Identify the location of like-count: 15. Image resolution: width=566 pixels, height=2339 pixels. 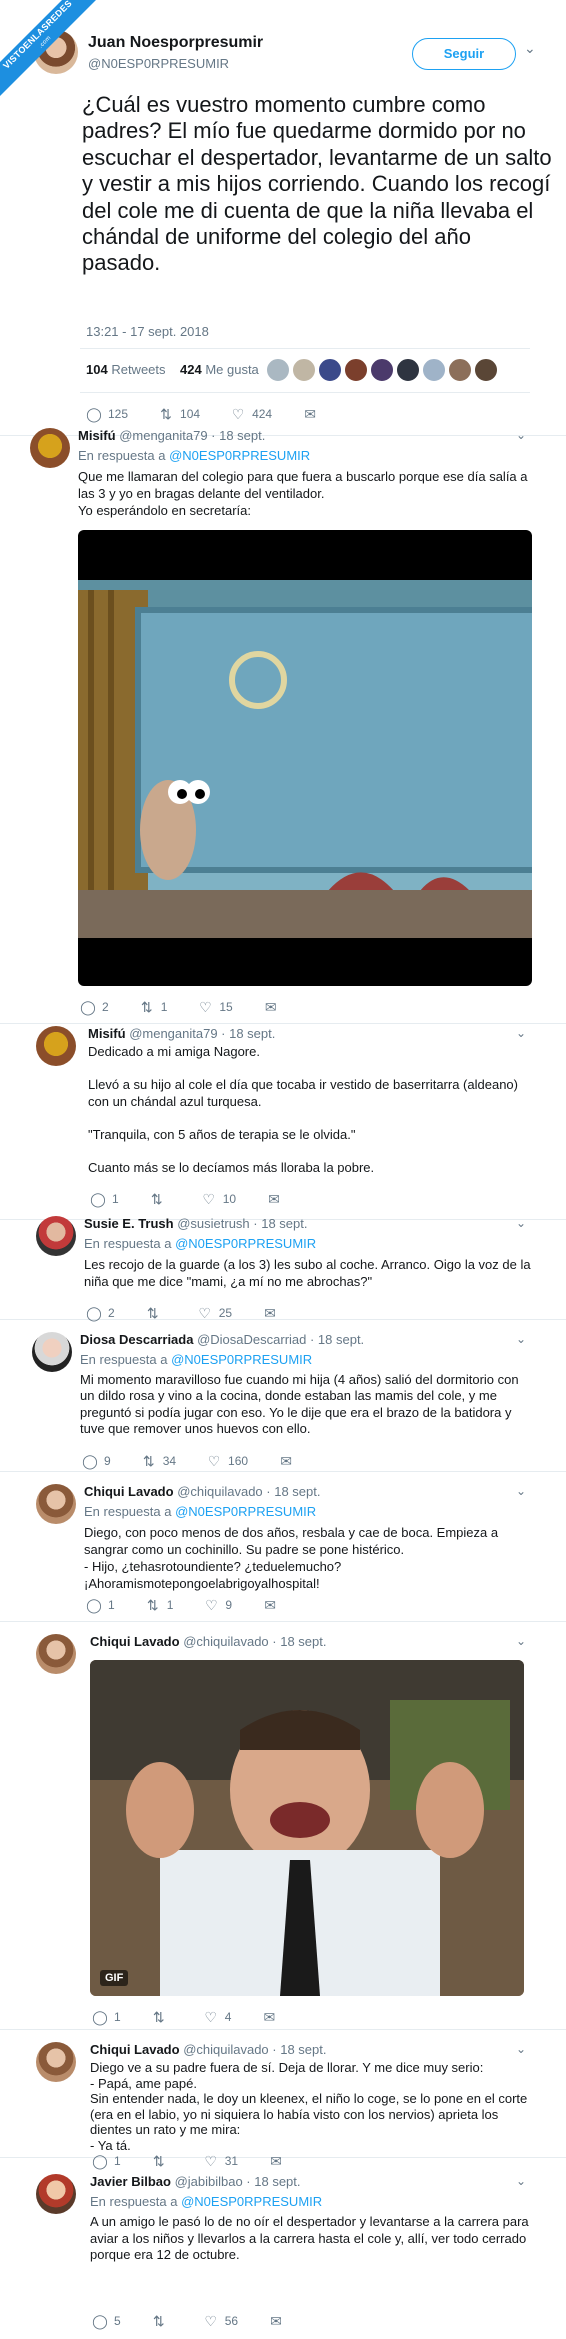
(226, 1007).